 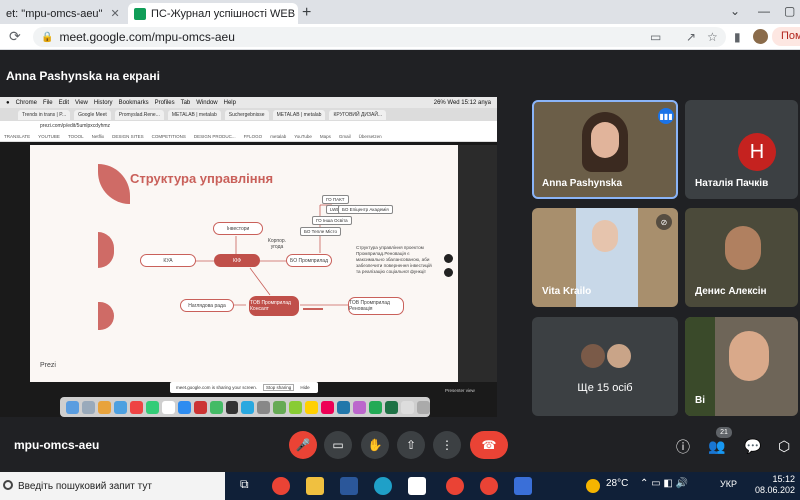 I want to click on tray-icons: ⌃ ▭ ◧ 🔊, so click(x=664, y=483).